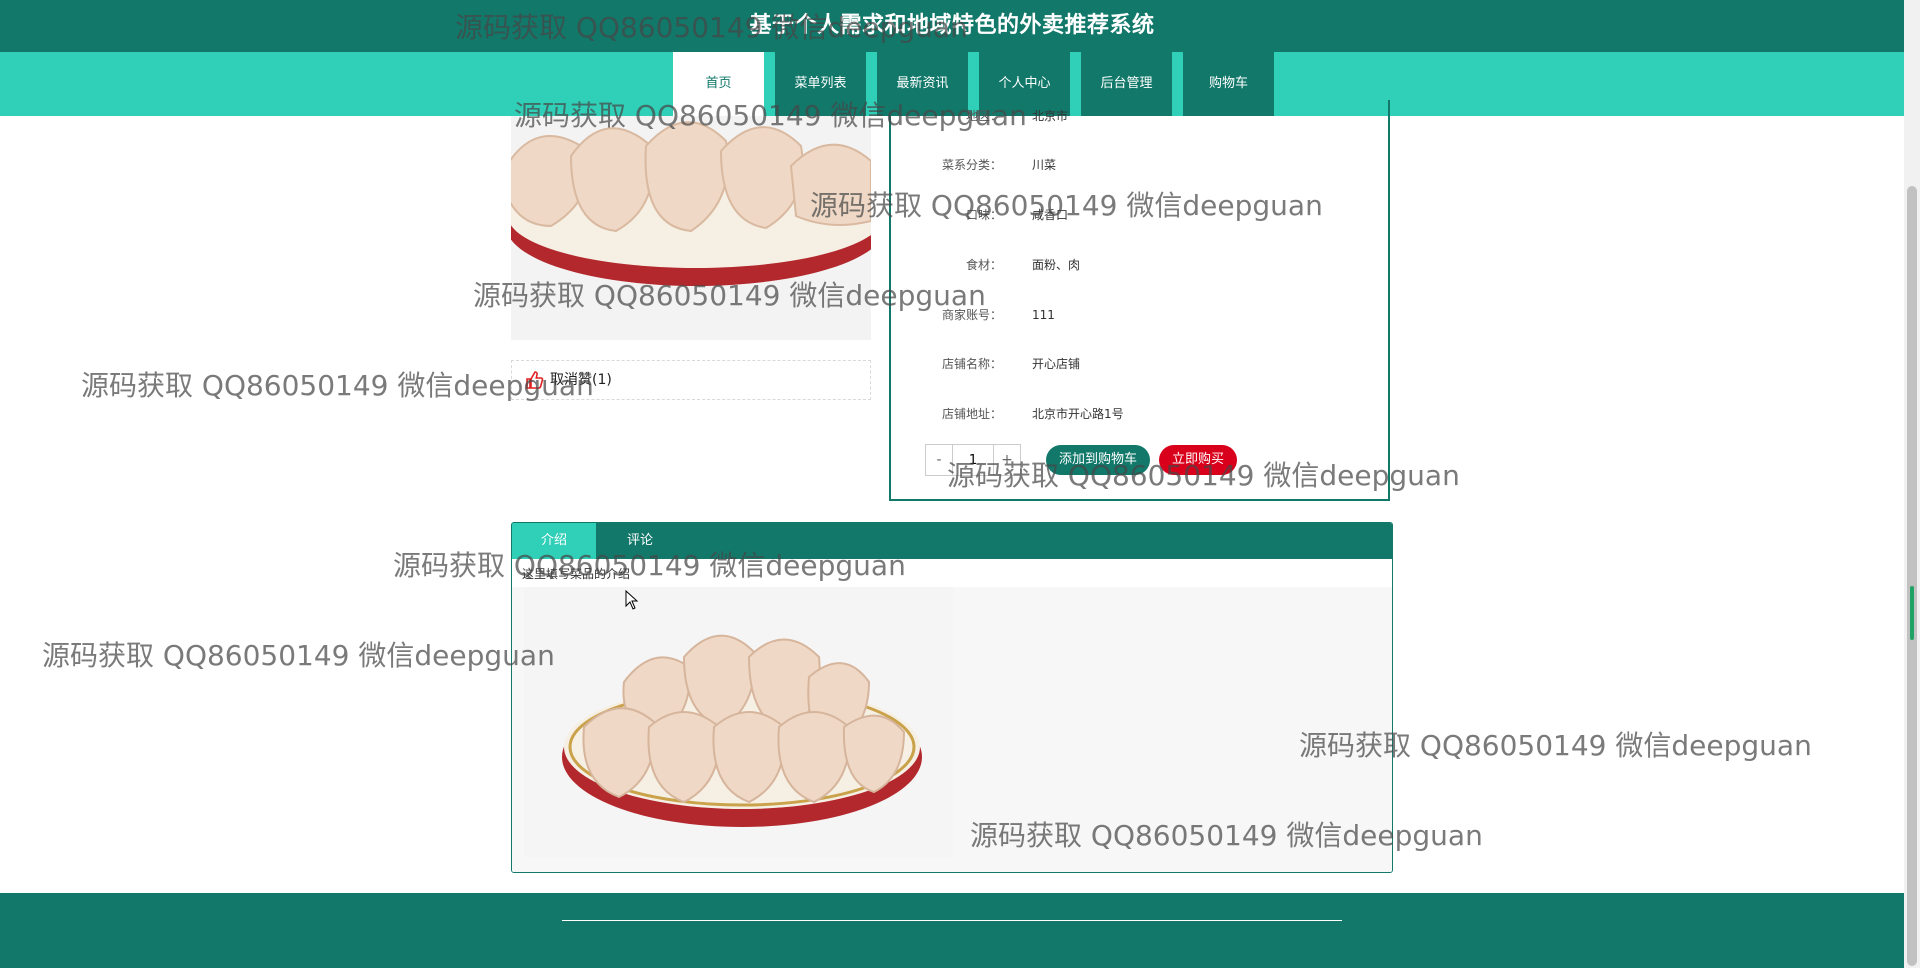 This screenshot has width=1920, height=968. Describe the element at coordinates (971, 414) in the screenshot. I see `info-label: 店铺地址：` at that location.